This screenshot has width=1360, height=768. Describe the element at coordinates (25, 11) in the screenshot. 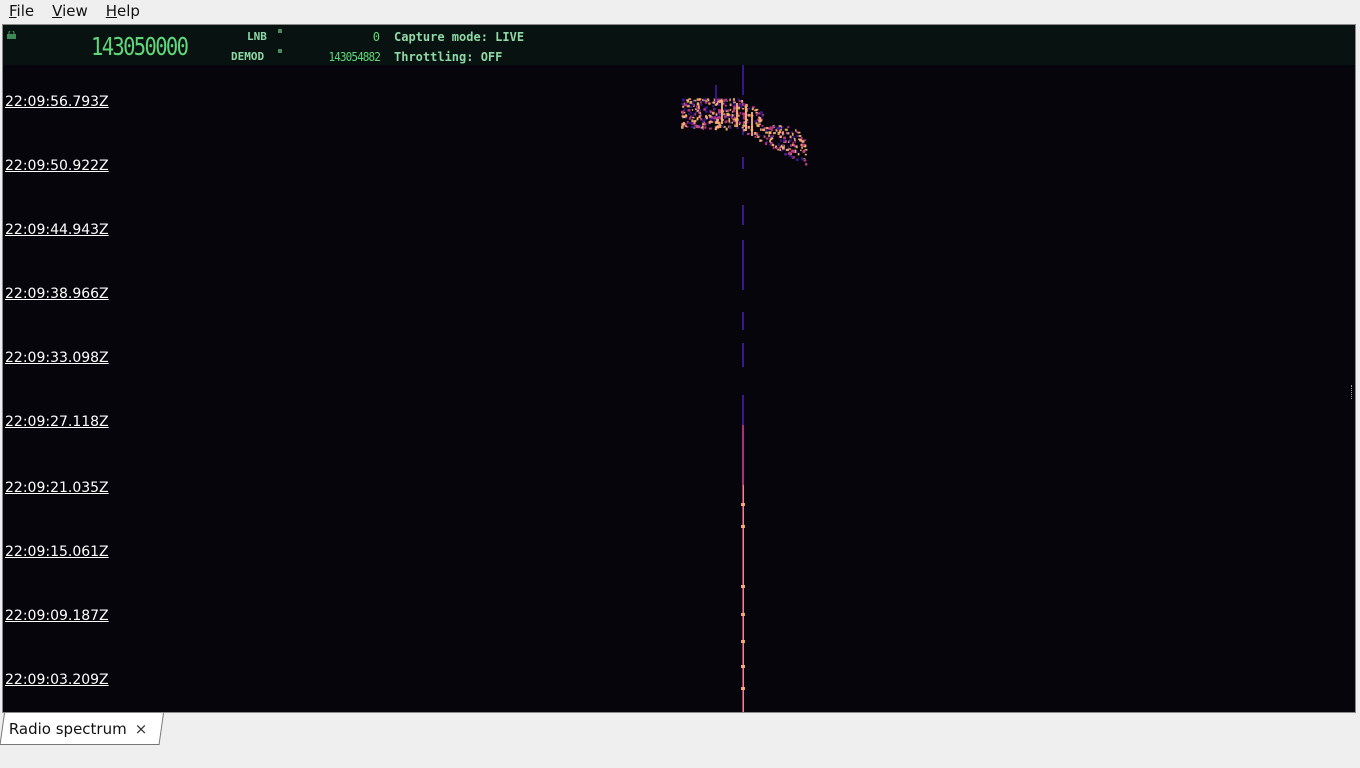

I see `menu-file-label: ile` at that location.